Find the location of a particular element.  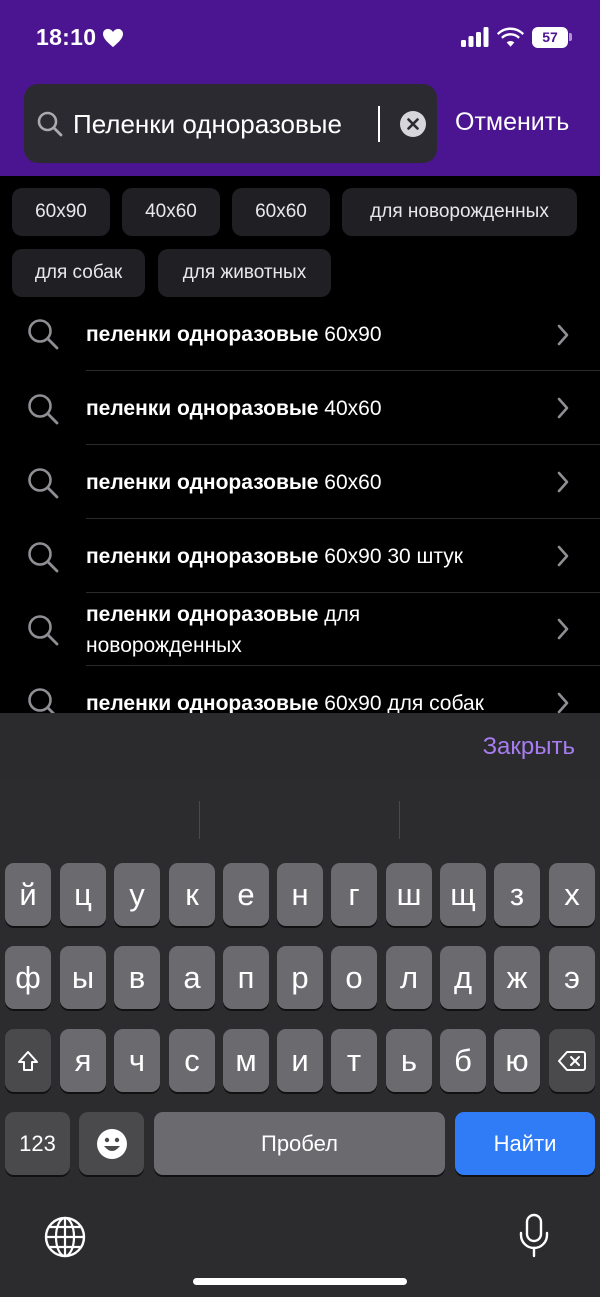

clear-icon is located at coordinates (413, 124).